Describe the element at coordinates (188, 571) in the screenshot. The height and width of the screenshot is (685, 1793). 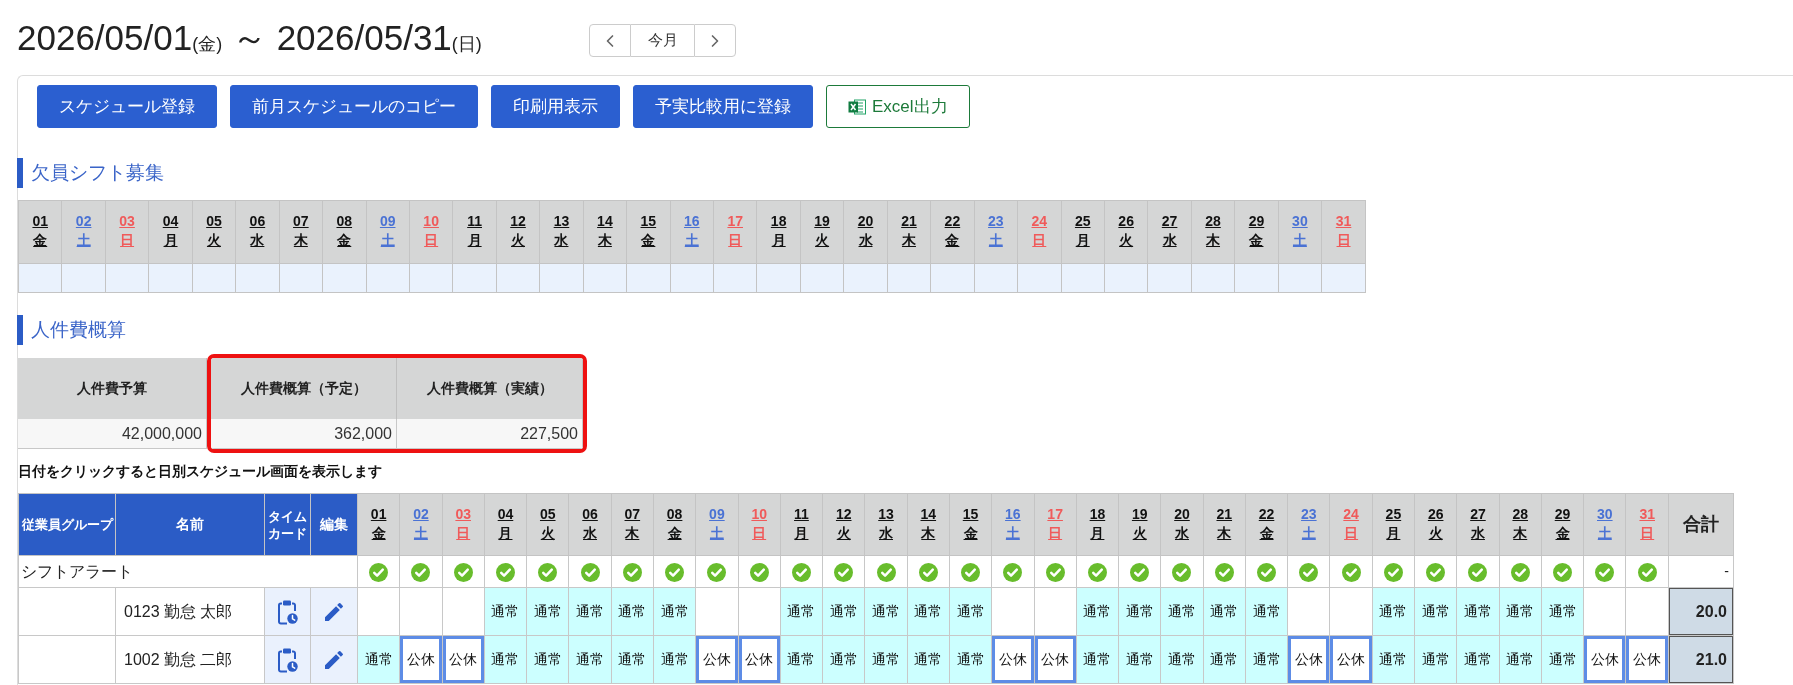
I see `alert-label: シフトアラート` at that location.